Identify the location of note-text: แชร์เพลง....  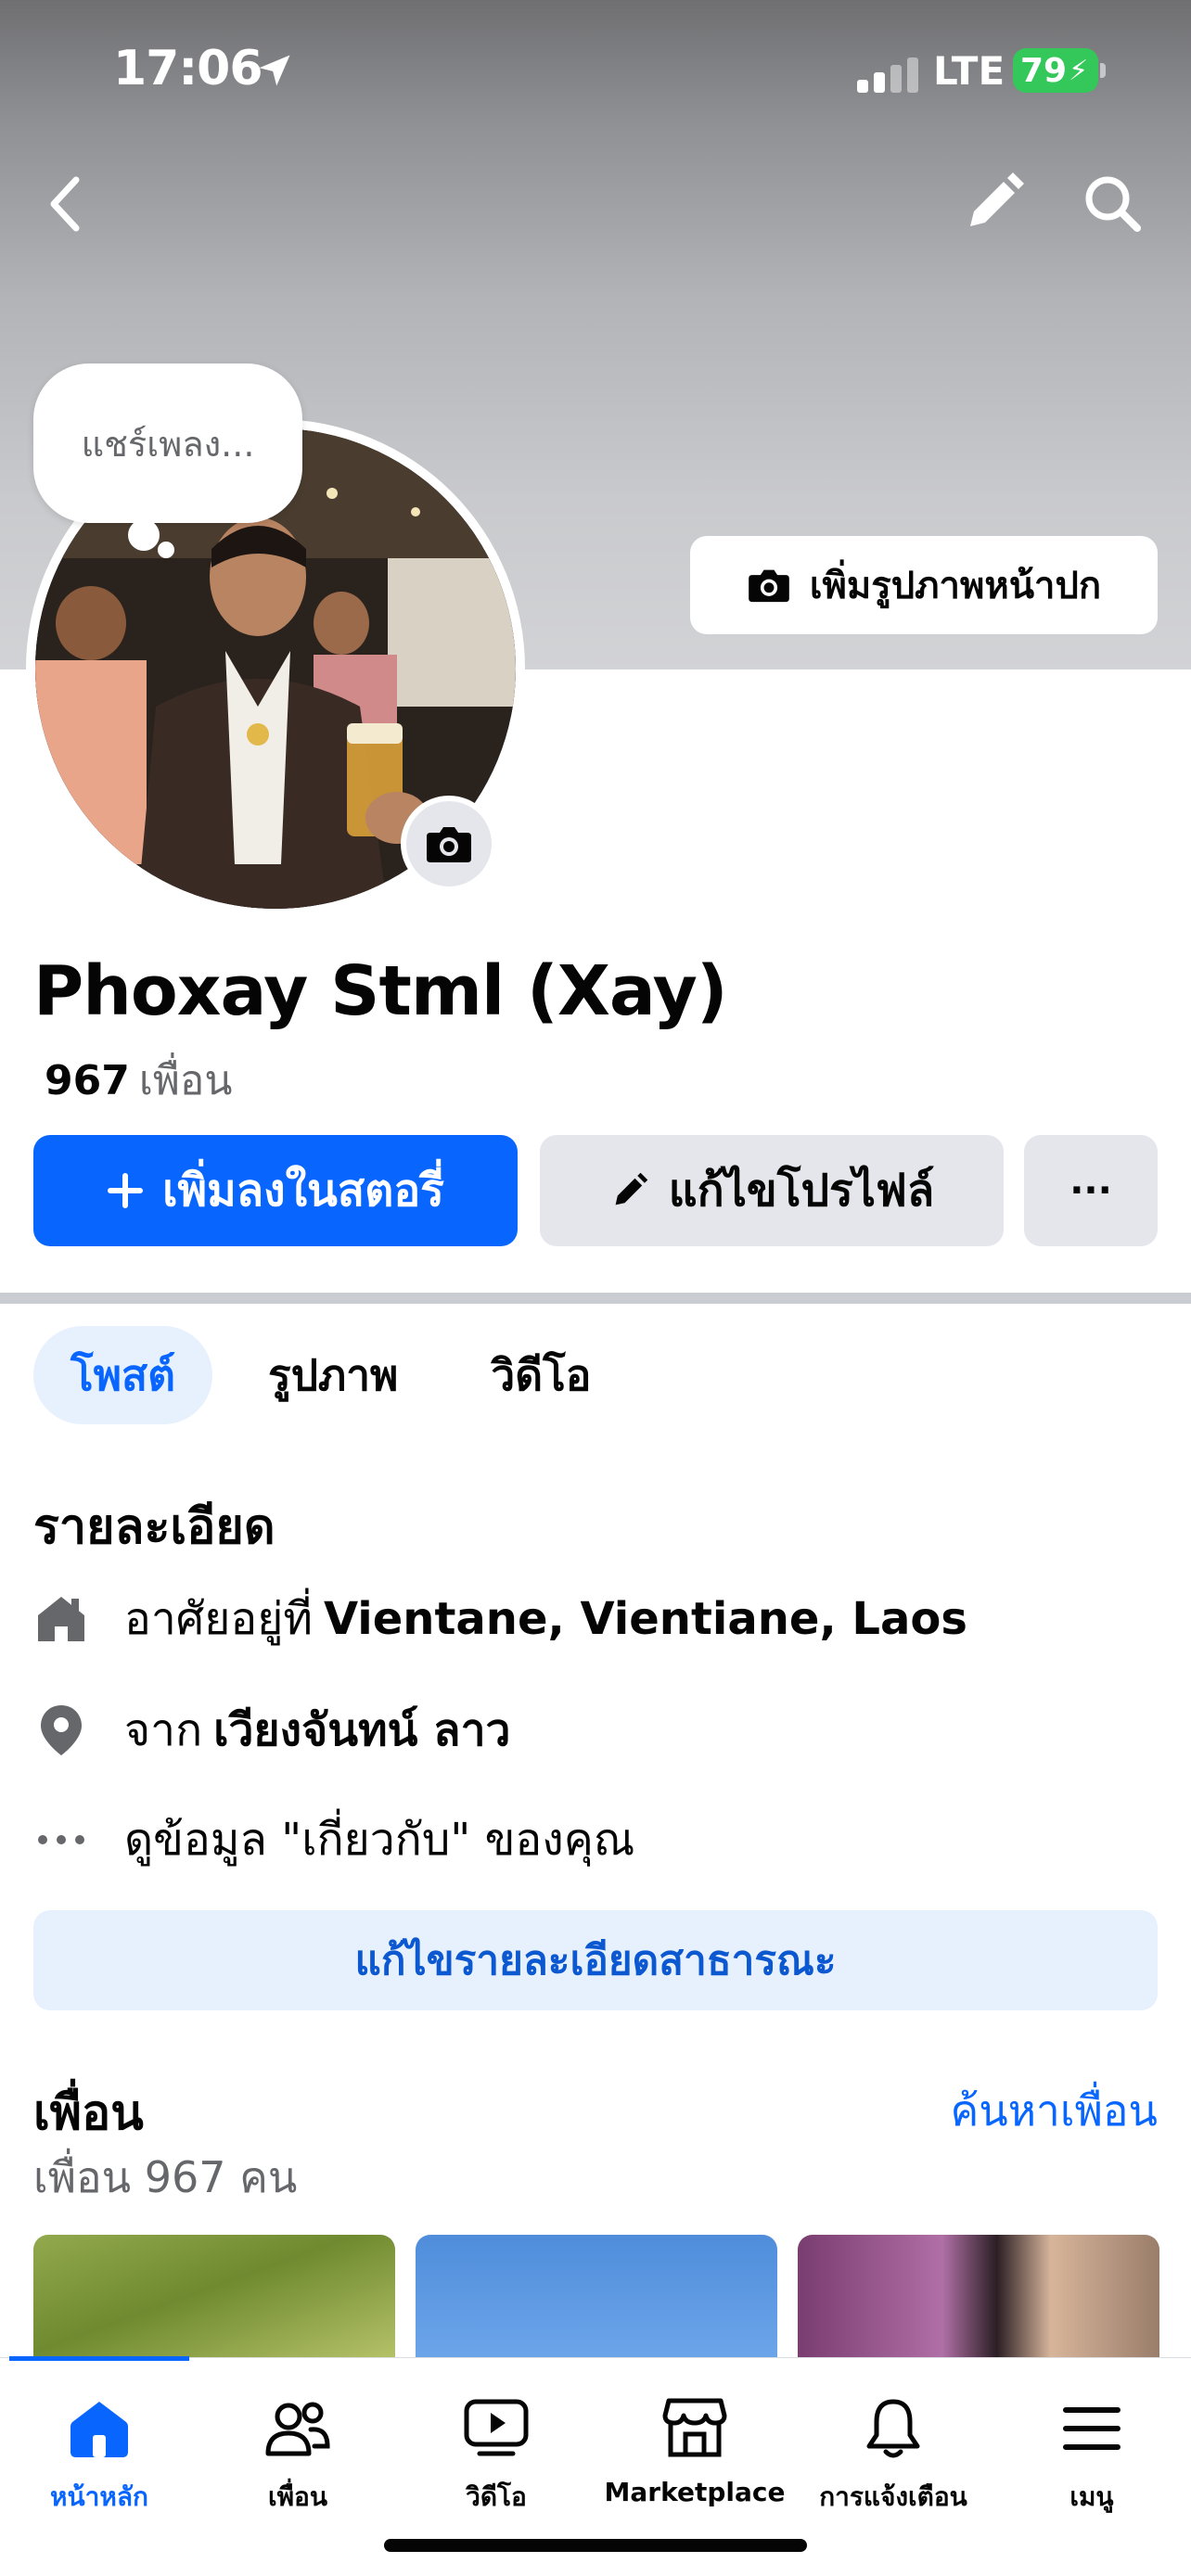
(168, 444).